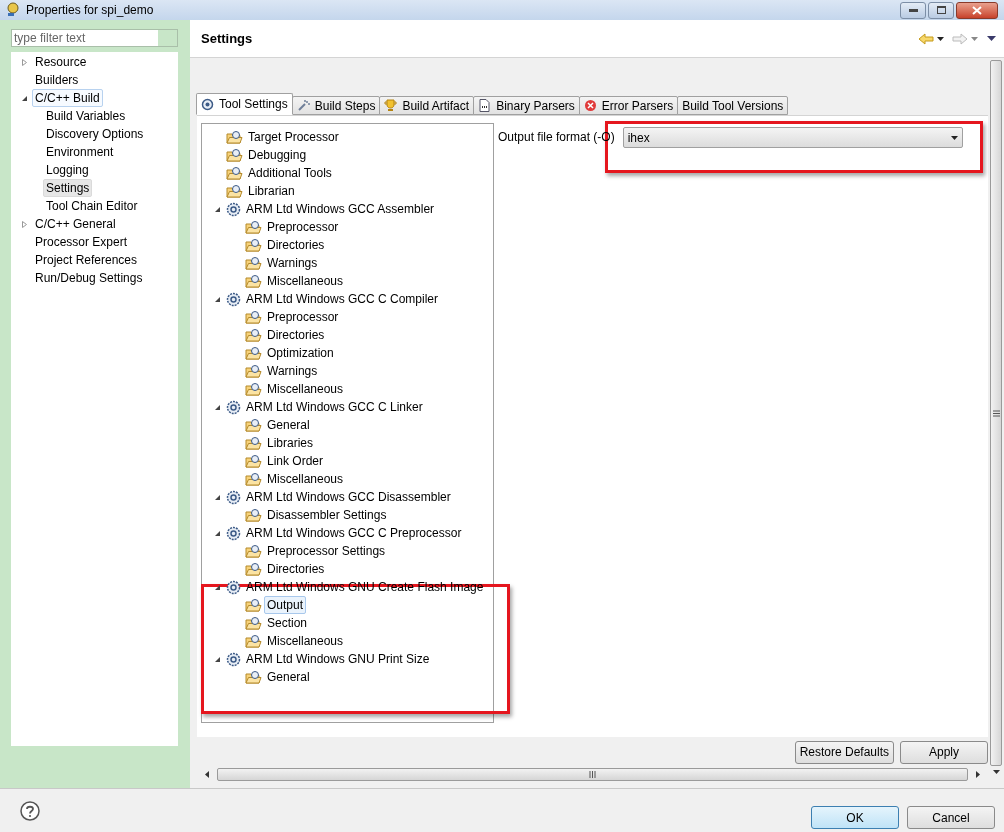 The image size is (1004, 832). What do you see at coordinates (951, 817) in the screenshot?
I see `cancel-button: Cancel` at bounding box center [951, 817].